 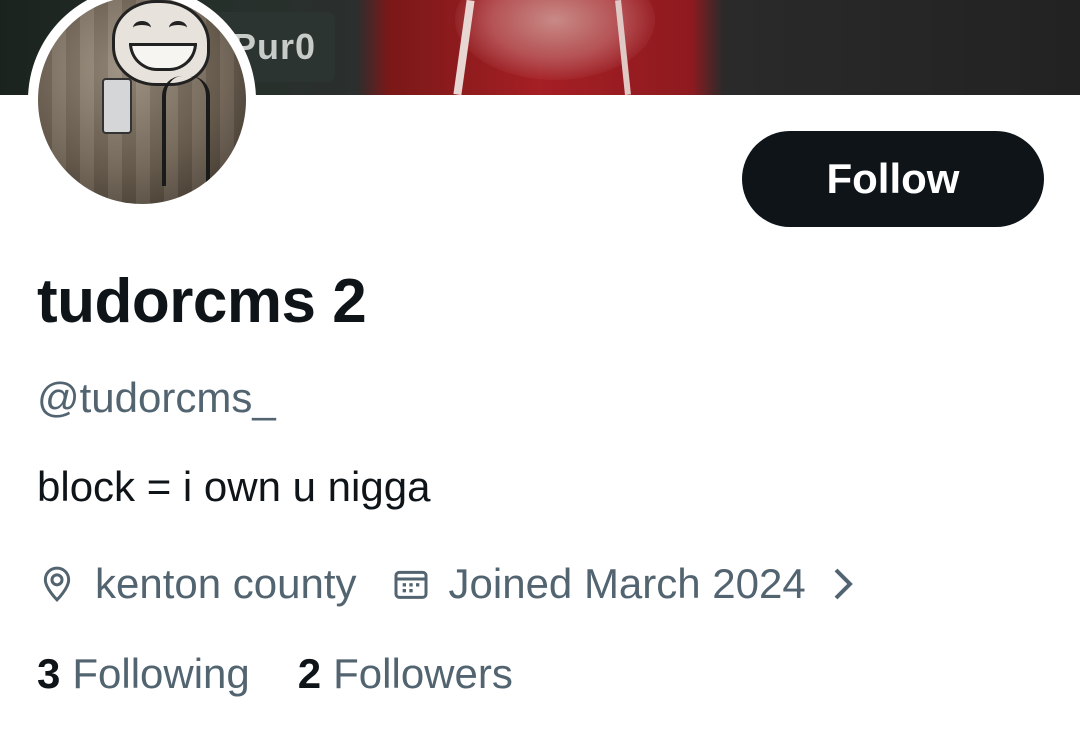 What do you see at coordinates (309, 673) in the screenshot?
I see `followers-count: 2` at bounding box center [309, 673].